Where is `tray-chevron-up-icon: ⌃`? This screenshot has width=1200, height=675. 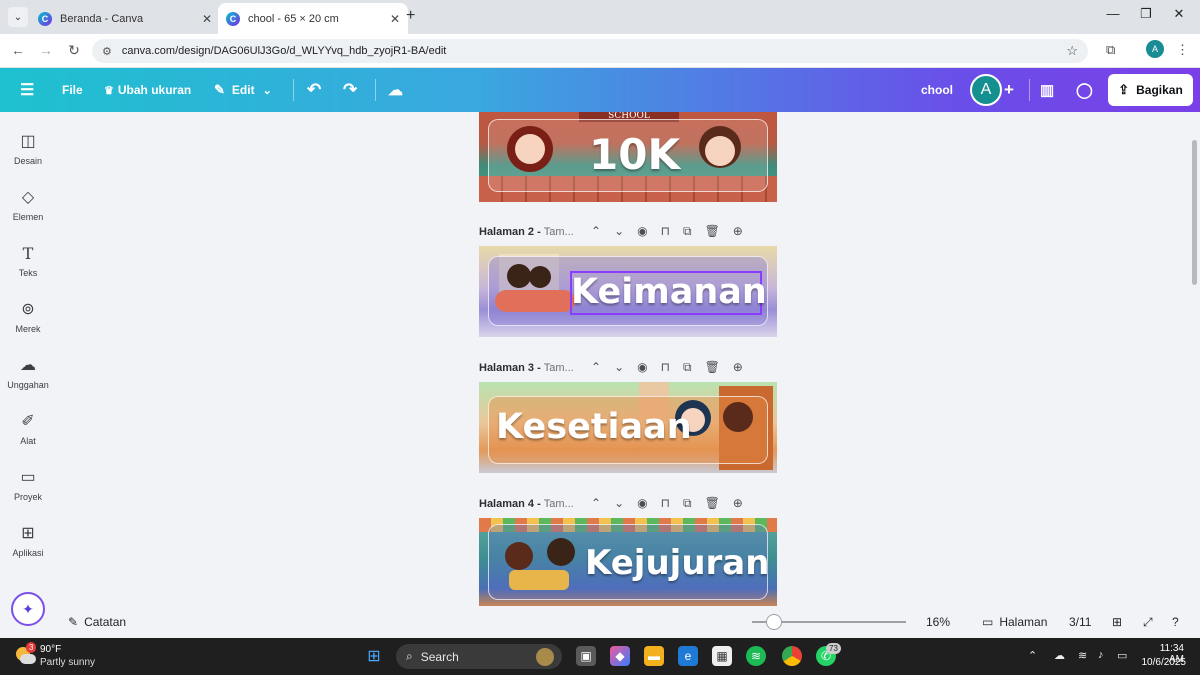
tray-chevron-up-icon: ⌃ is located at coordinates (1032, 655).